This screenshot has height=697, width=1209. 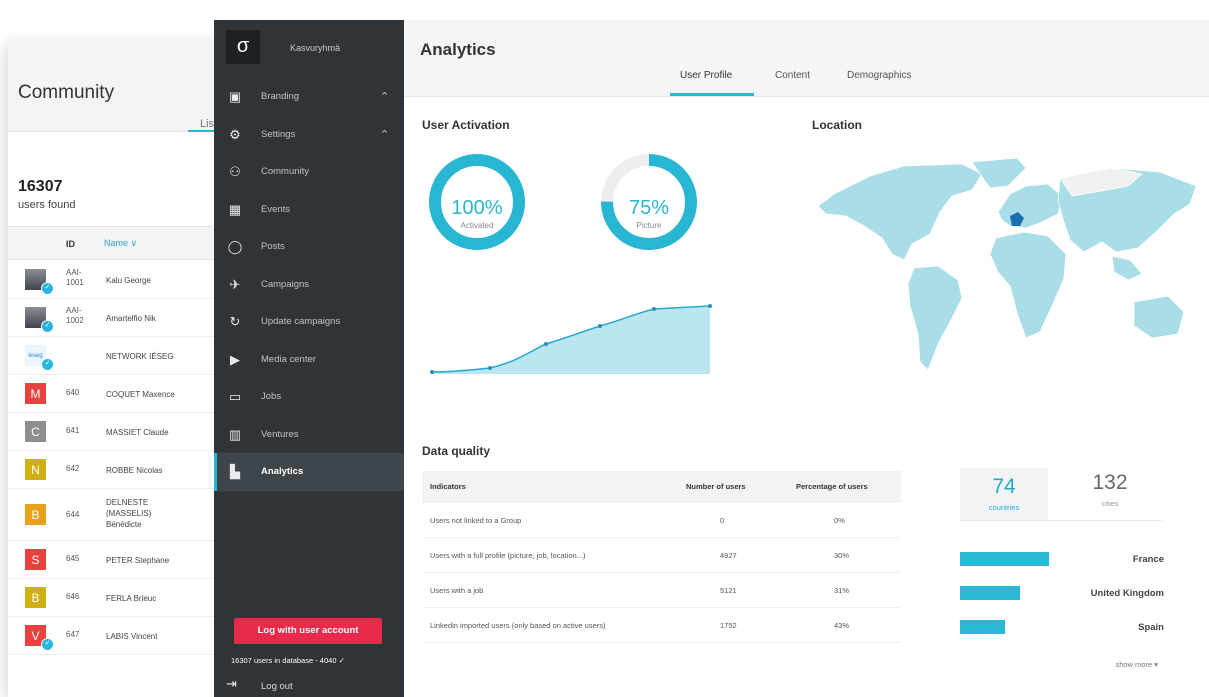 I want to click on country-name: United Kingdom, so click(x=1127, y=593).